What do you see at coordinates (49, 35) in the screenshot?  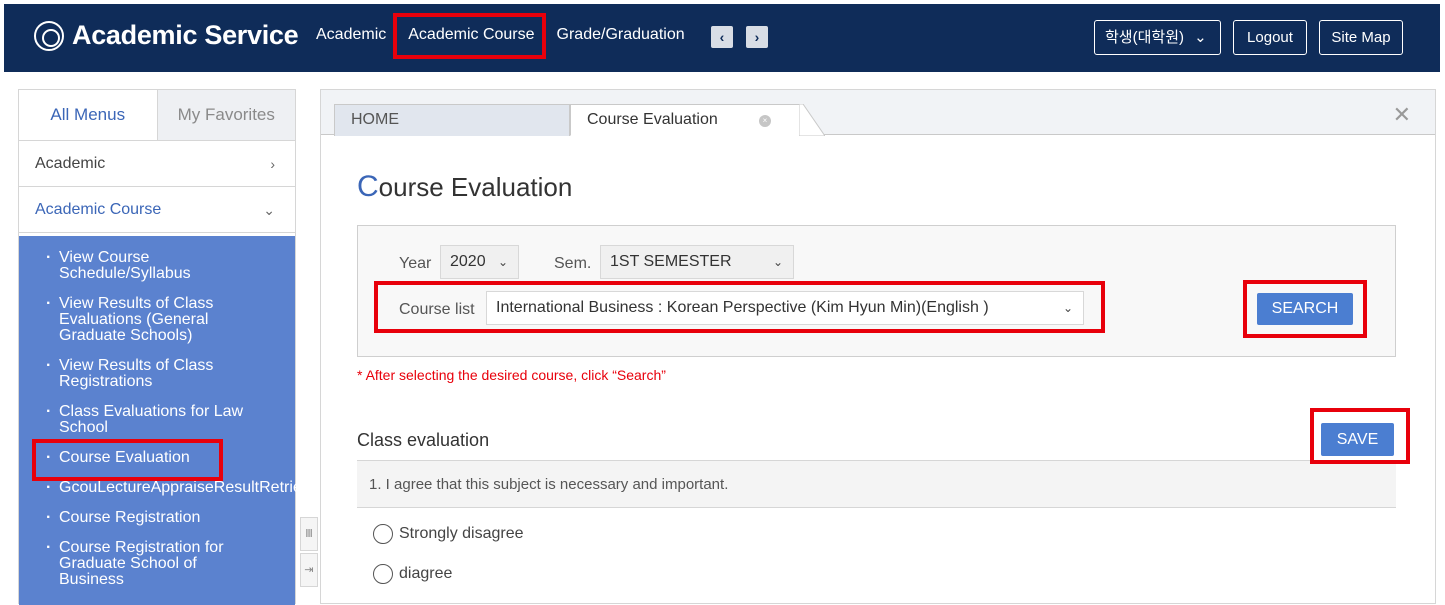 I see `university-emblem-icon` at bounding box center [49, 35].